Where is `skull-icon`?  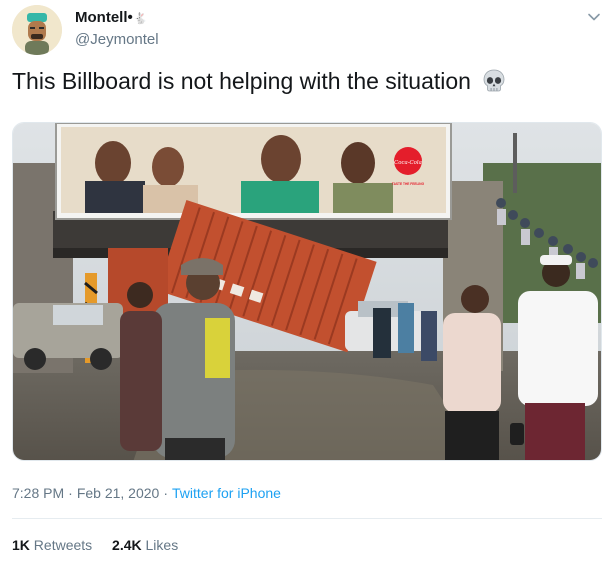 skull-icon is located at coordinates (494, 81).